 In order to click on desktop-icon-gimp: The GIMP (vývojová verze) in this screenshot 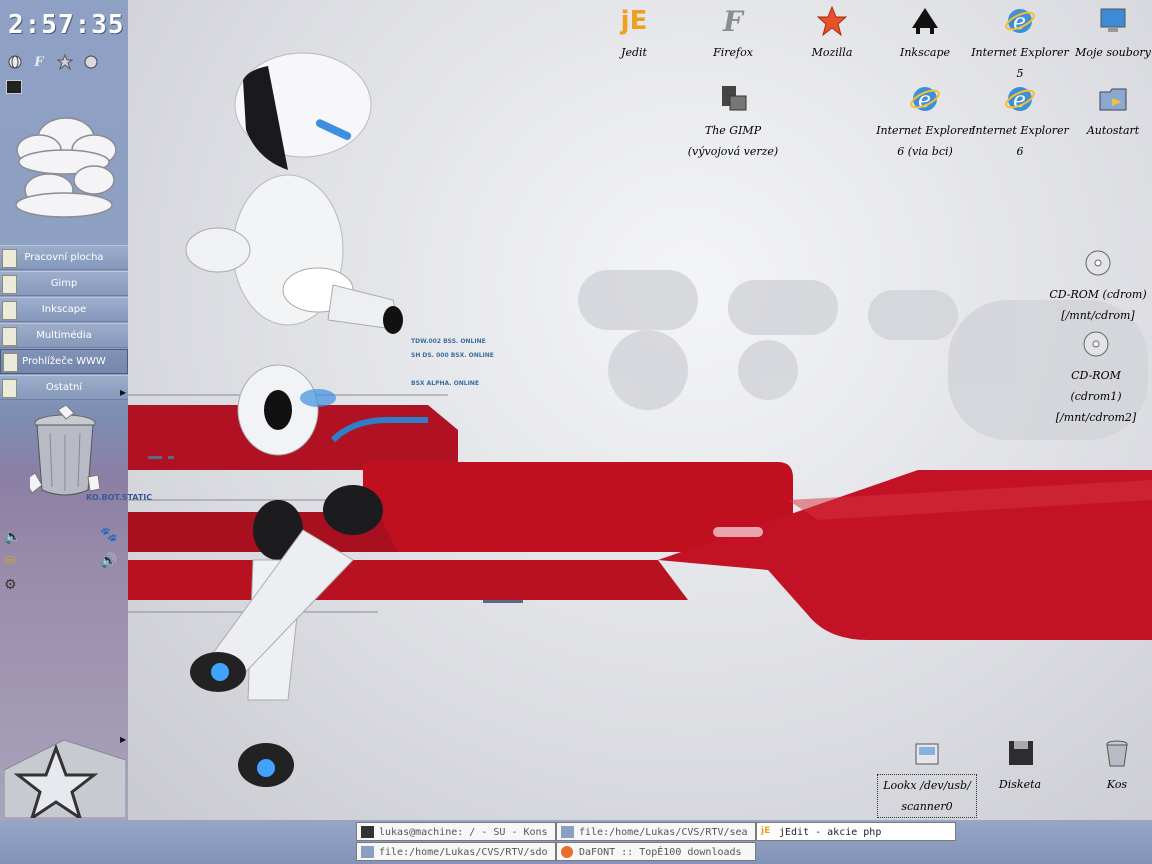, I will do `click(733, 122)`.